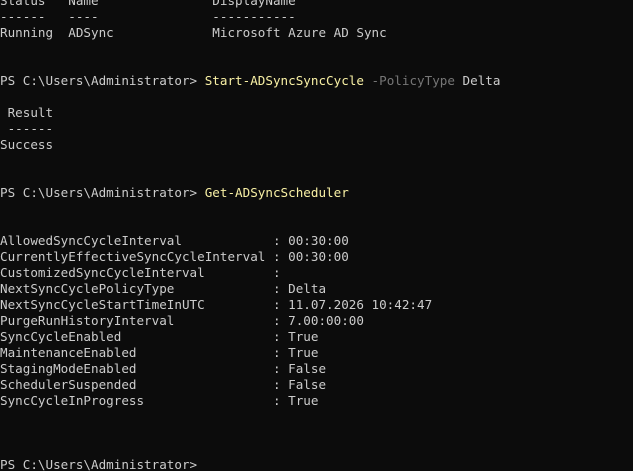  I want to click on scheduler-property: SchedulerSuspended : False, so click(163, 384).